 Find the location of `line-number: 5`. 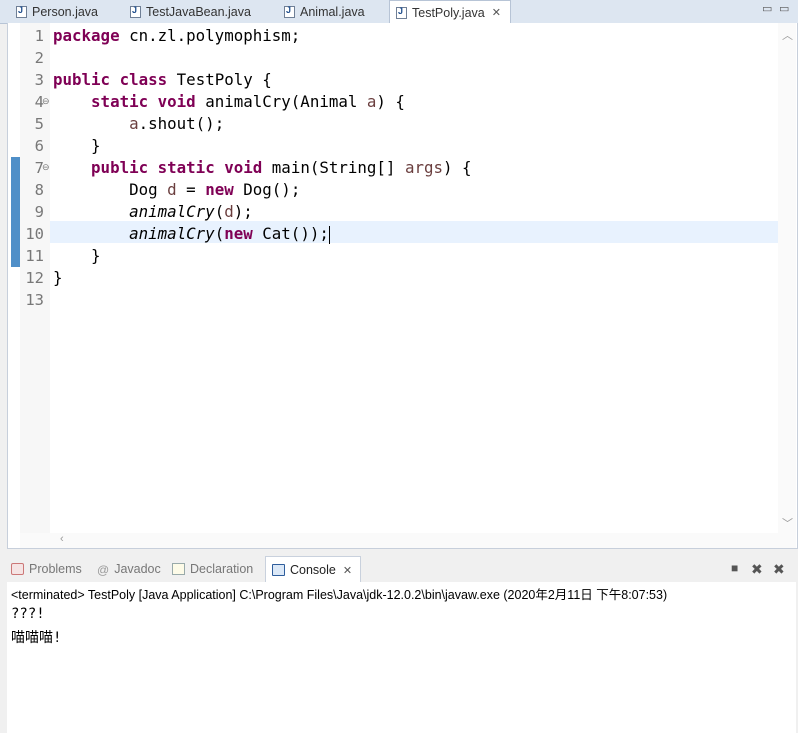

line-number: 5 is located at coordinates (39, 124).